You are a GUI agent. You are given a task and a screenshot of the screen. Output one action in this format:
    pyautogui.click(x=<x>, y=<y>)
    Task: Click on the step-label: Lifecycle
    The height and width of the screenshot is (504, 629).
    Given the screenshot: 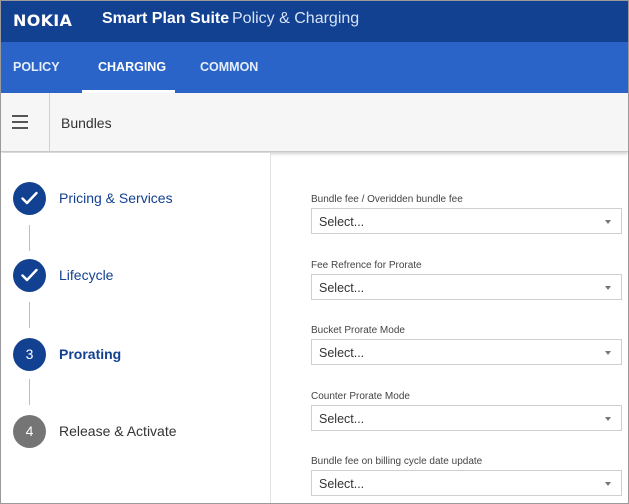 What is the action you would take?
    pyautogui.click(x=86, y=275)
    